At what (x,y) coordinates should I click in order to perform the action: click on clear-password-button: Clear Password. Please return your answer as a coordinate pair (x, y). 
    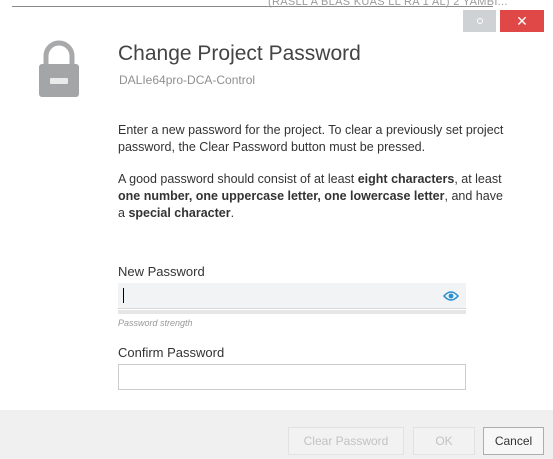
    Looking at the image, I should click on (346, 441).